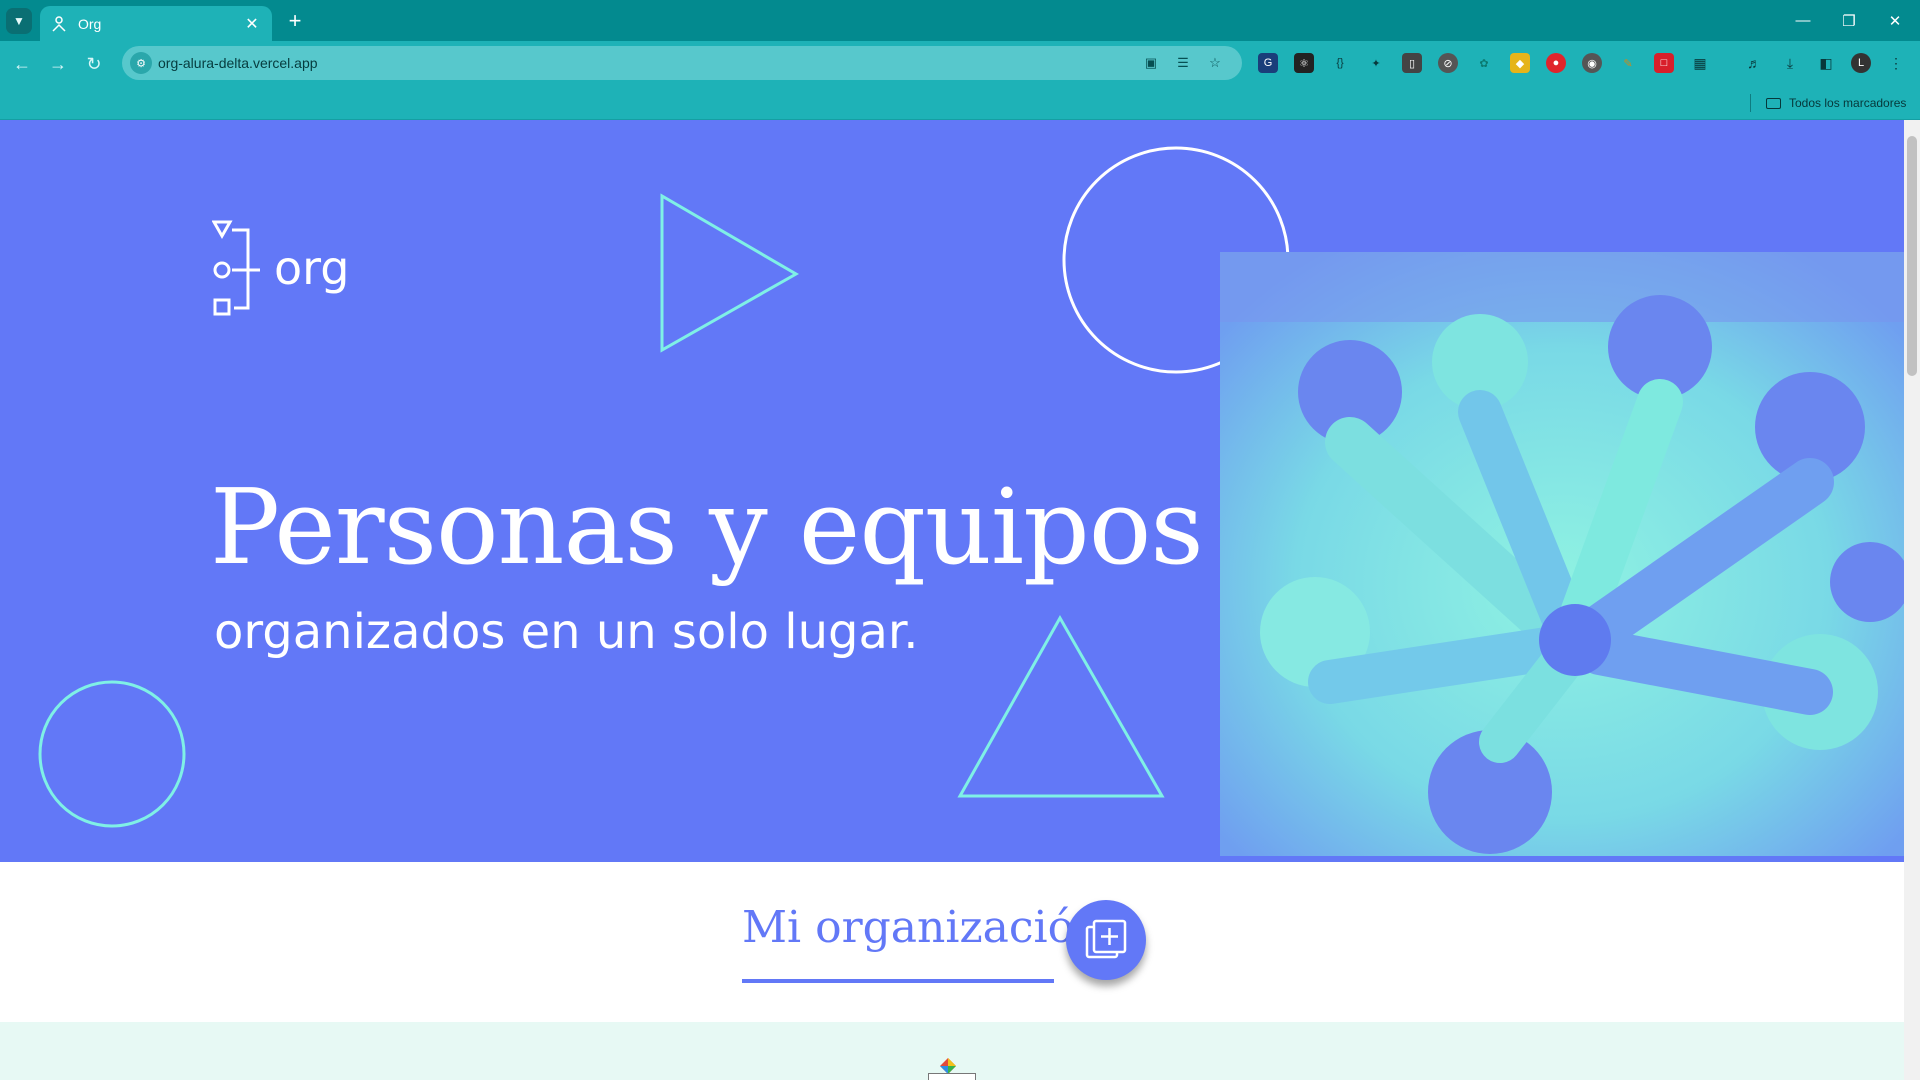 The height and width of the screenshot is (1080, 1920). I want to click on logo-text: org, so click(311, 268).